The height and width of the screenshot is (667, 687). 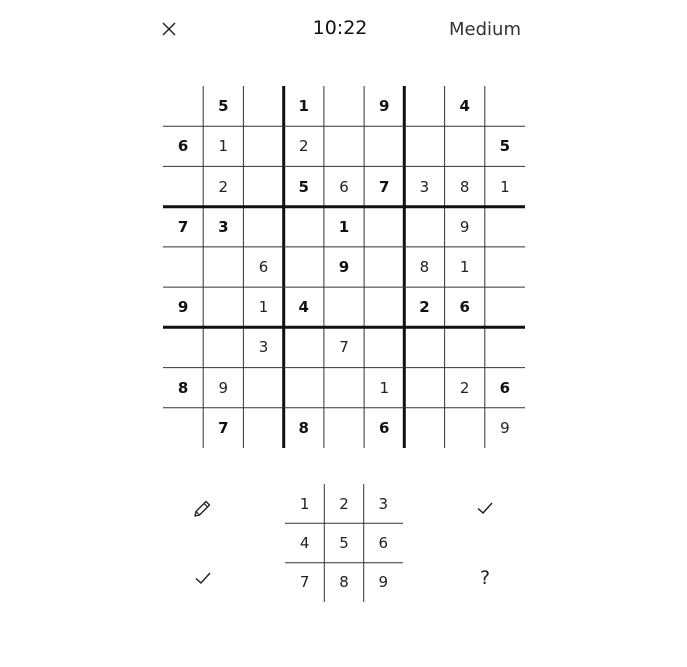 I want to click on numpad-key: 3, so click(x=383, y=503).